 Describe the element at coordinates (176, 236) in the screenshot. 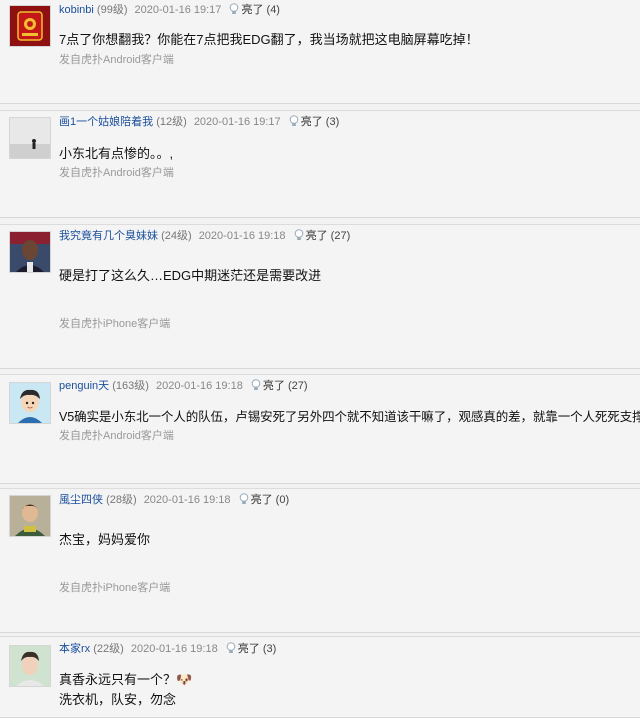

I see `user-level: (24级)` at that location.